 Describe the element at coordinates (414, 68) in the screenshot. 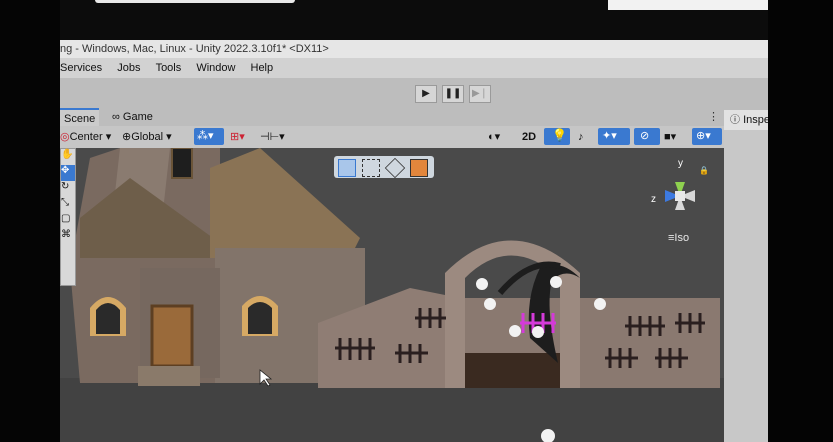

I see `menu-bar: Services Jobs Tools Window Help` at that location.